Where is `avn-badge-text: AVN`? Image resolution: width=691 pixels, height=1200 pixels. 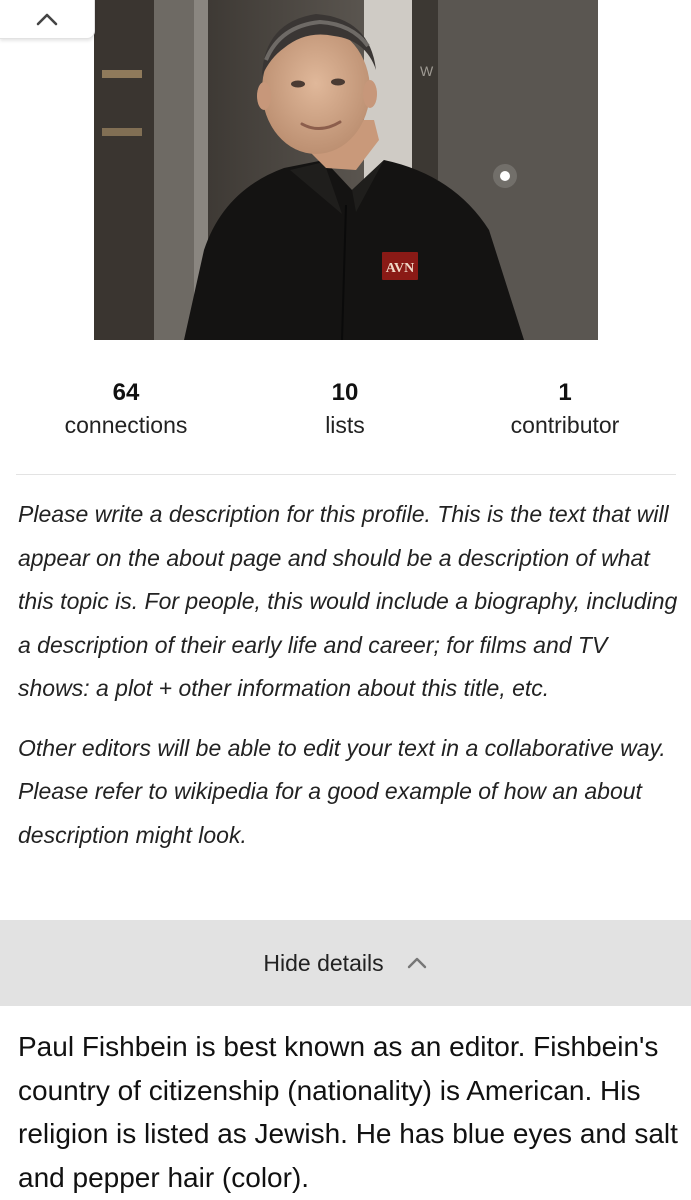 avn-badge-text: AVN is located at coordinates (400, 268).